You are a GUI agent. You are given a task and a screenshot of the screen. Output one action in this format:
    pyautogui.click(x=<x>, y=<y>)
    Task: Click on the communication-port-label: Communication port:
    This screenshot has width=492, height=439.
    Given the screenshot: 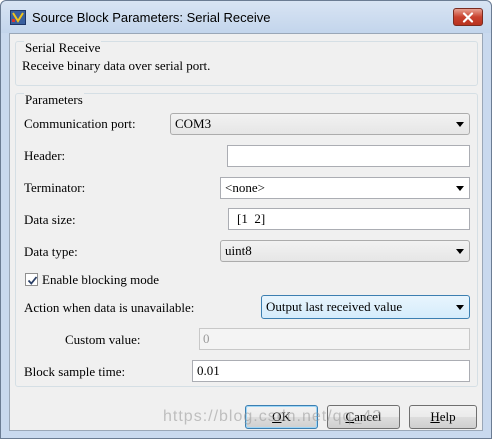 What is the action you would take?
    pyautogui.click(x=80, y=123)
    